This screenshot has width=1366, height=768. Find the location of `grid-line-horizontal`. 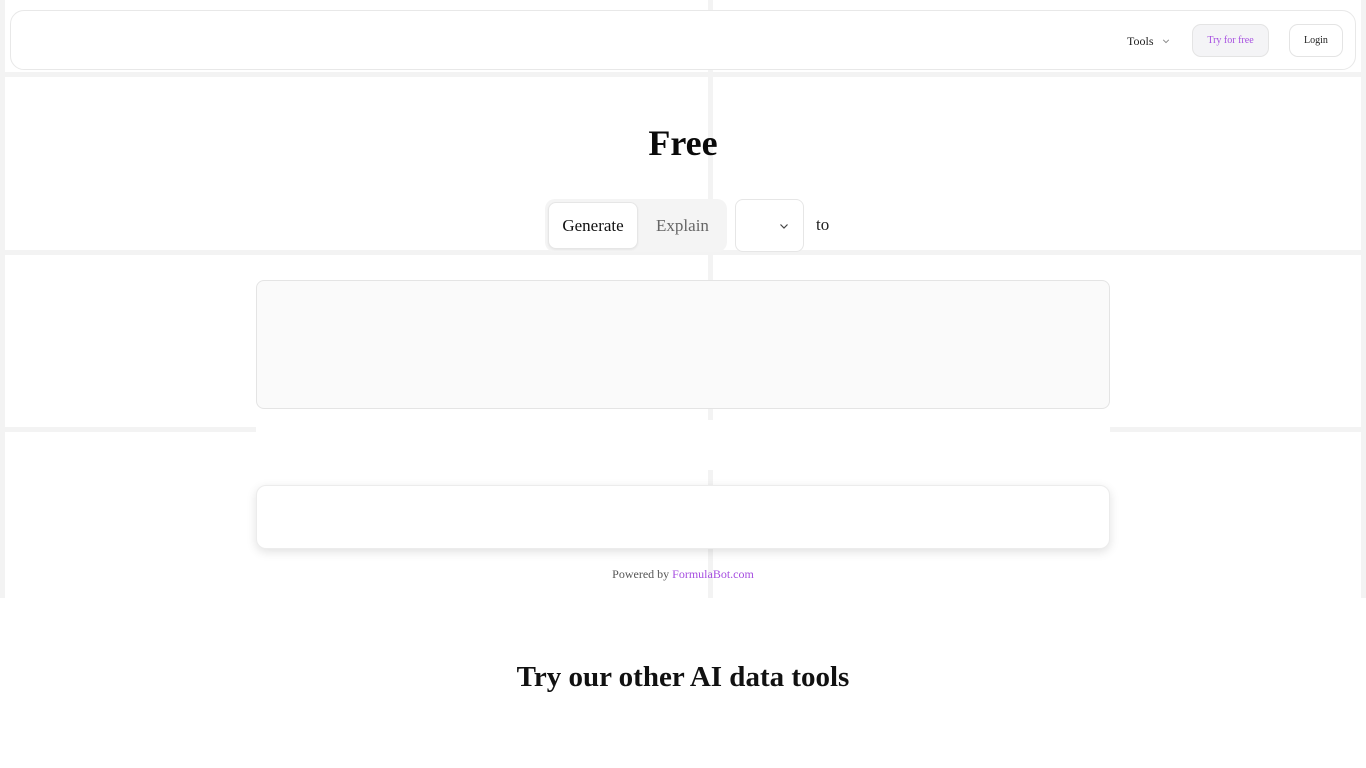

grid-line-horizontal is located at coordinates (683, 74).